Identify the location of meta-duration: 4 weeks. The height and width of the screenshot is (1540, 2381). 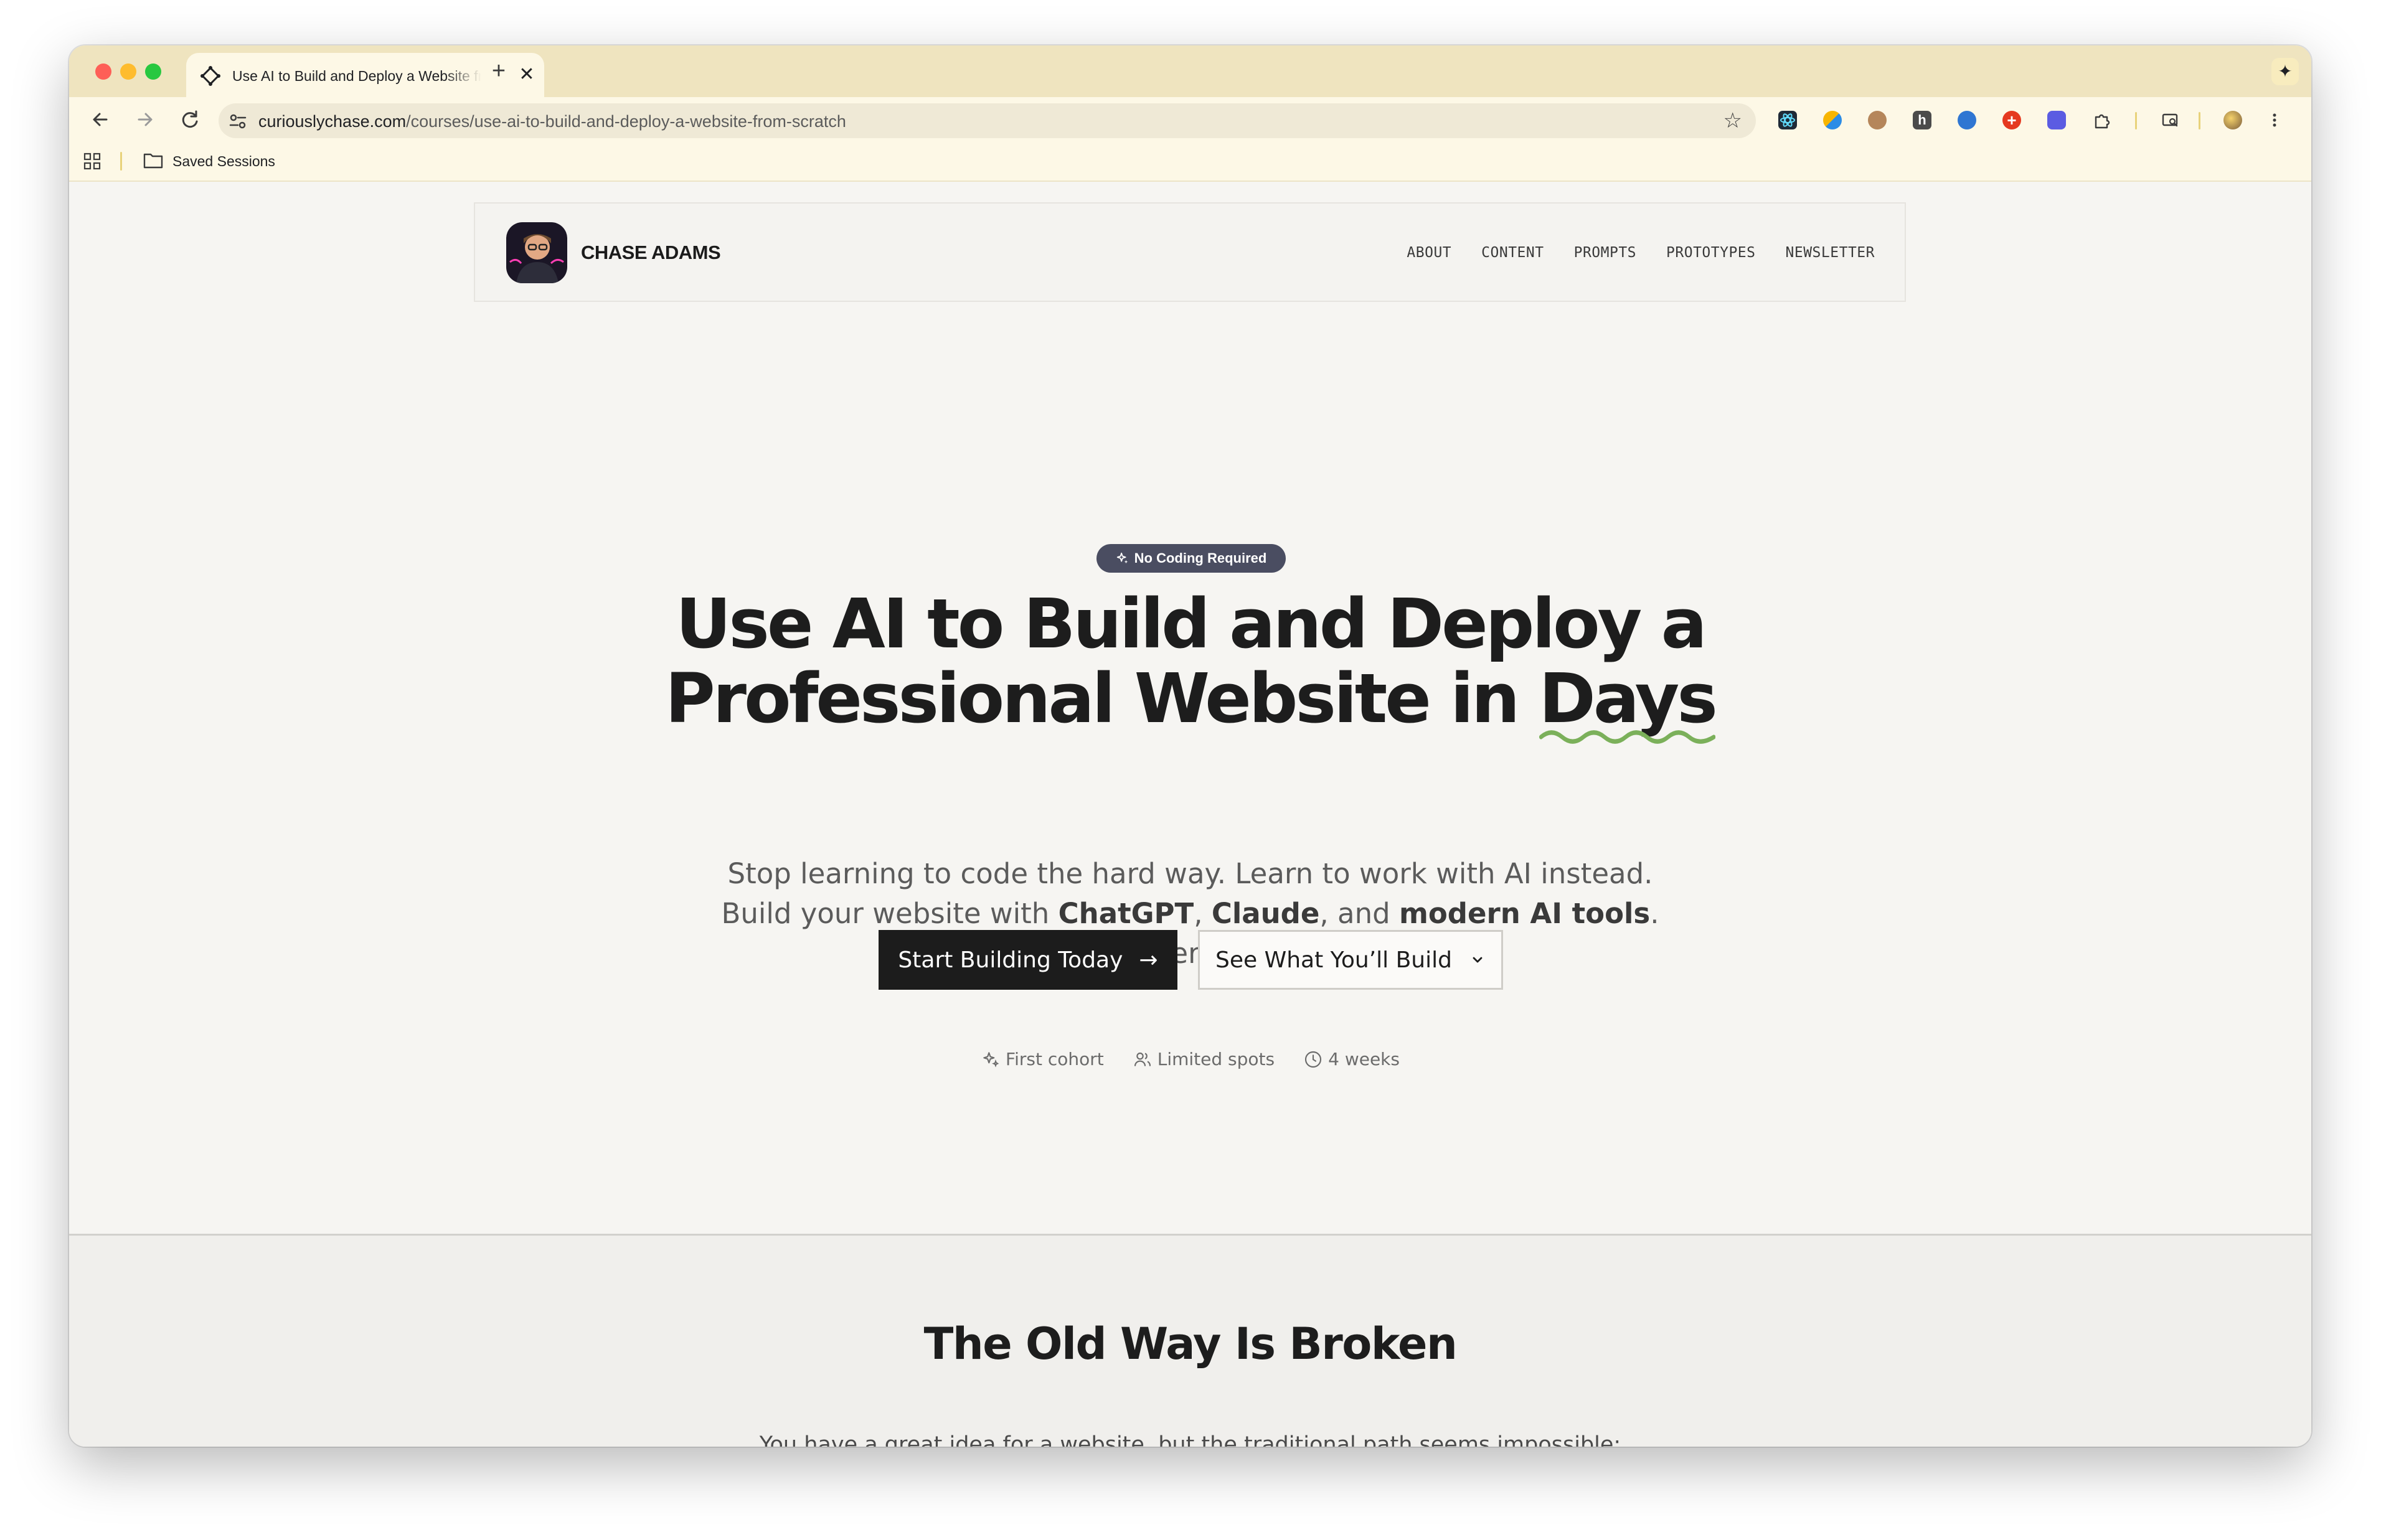
(1351, 1059).